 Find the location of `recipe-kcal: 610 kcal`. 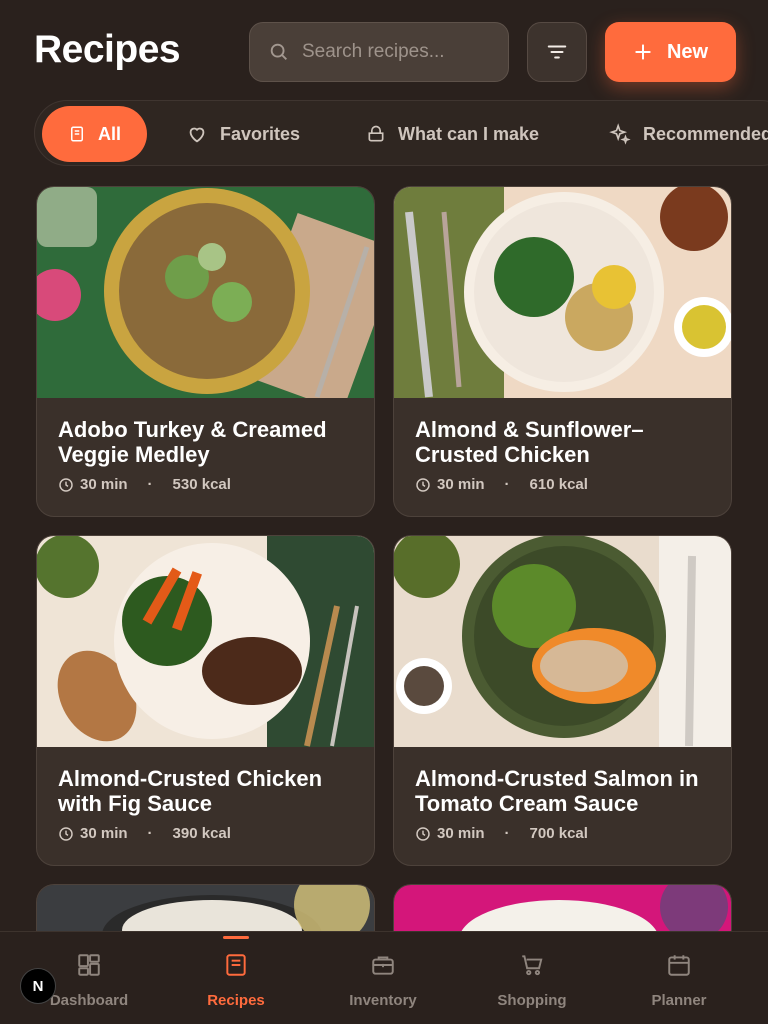

recipe-kcal: 610 kcal is located at coordinates (558, 484).